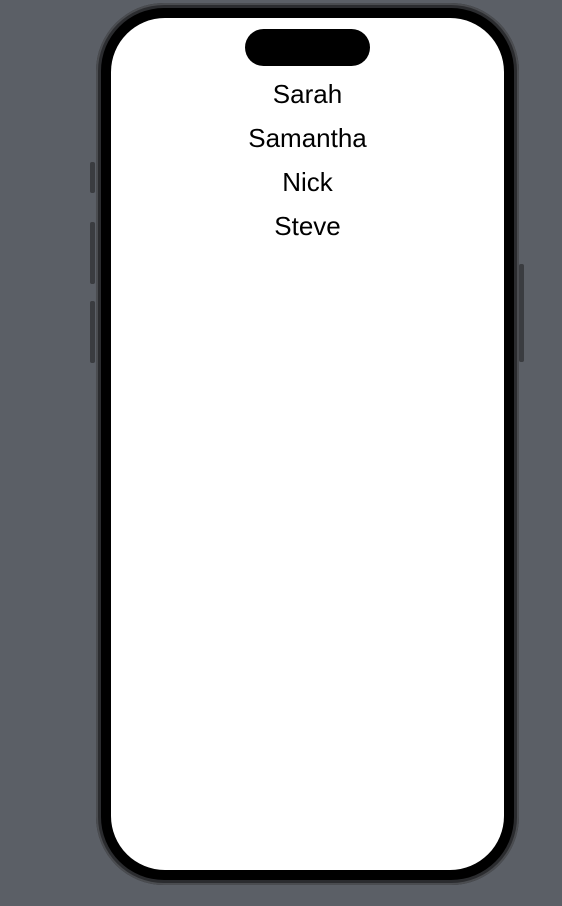  I want to click on volume-down-button, so click(92, 332).